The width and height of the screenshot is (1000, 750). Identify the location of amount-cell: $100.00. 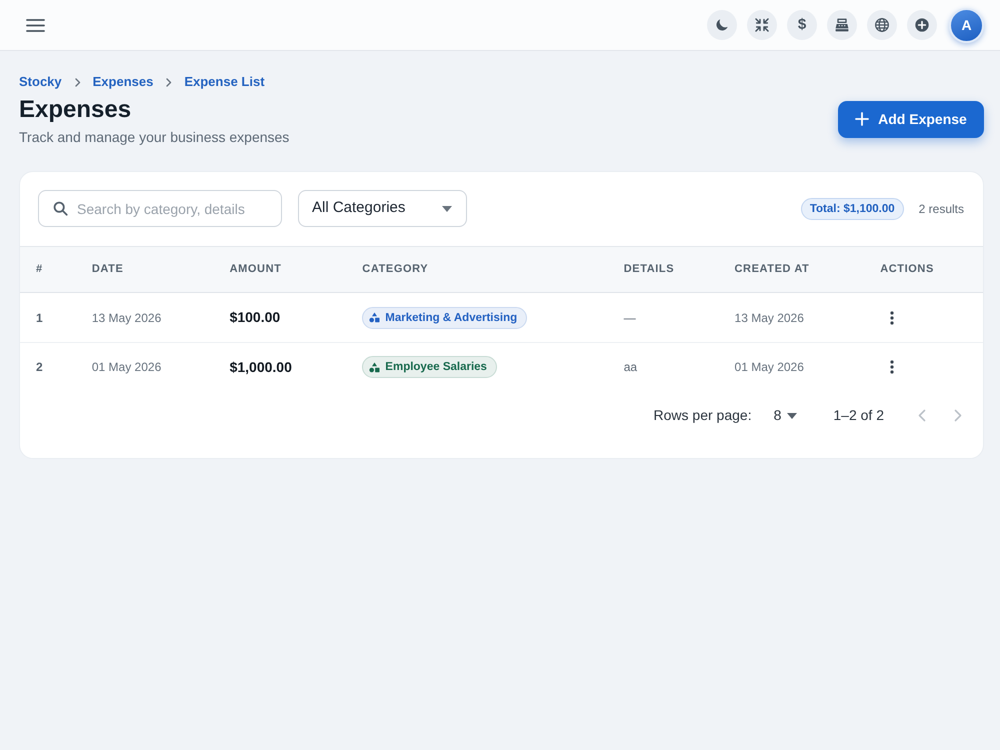
(280, 317).